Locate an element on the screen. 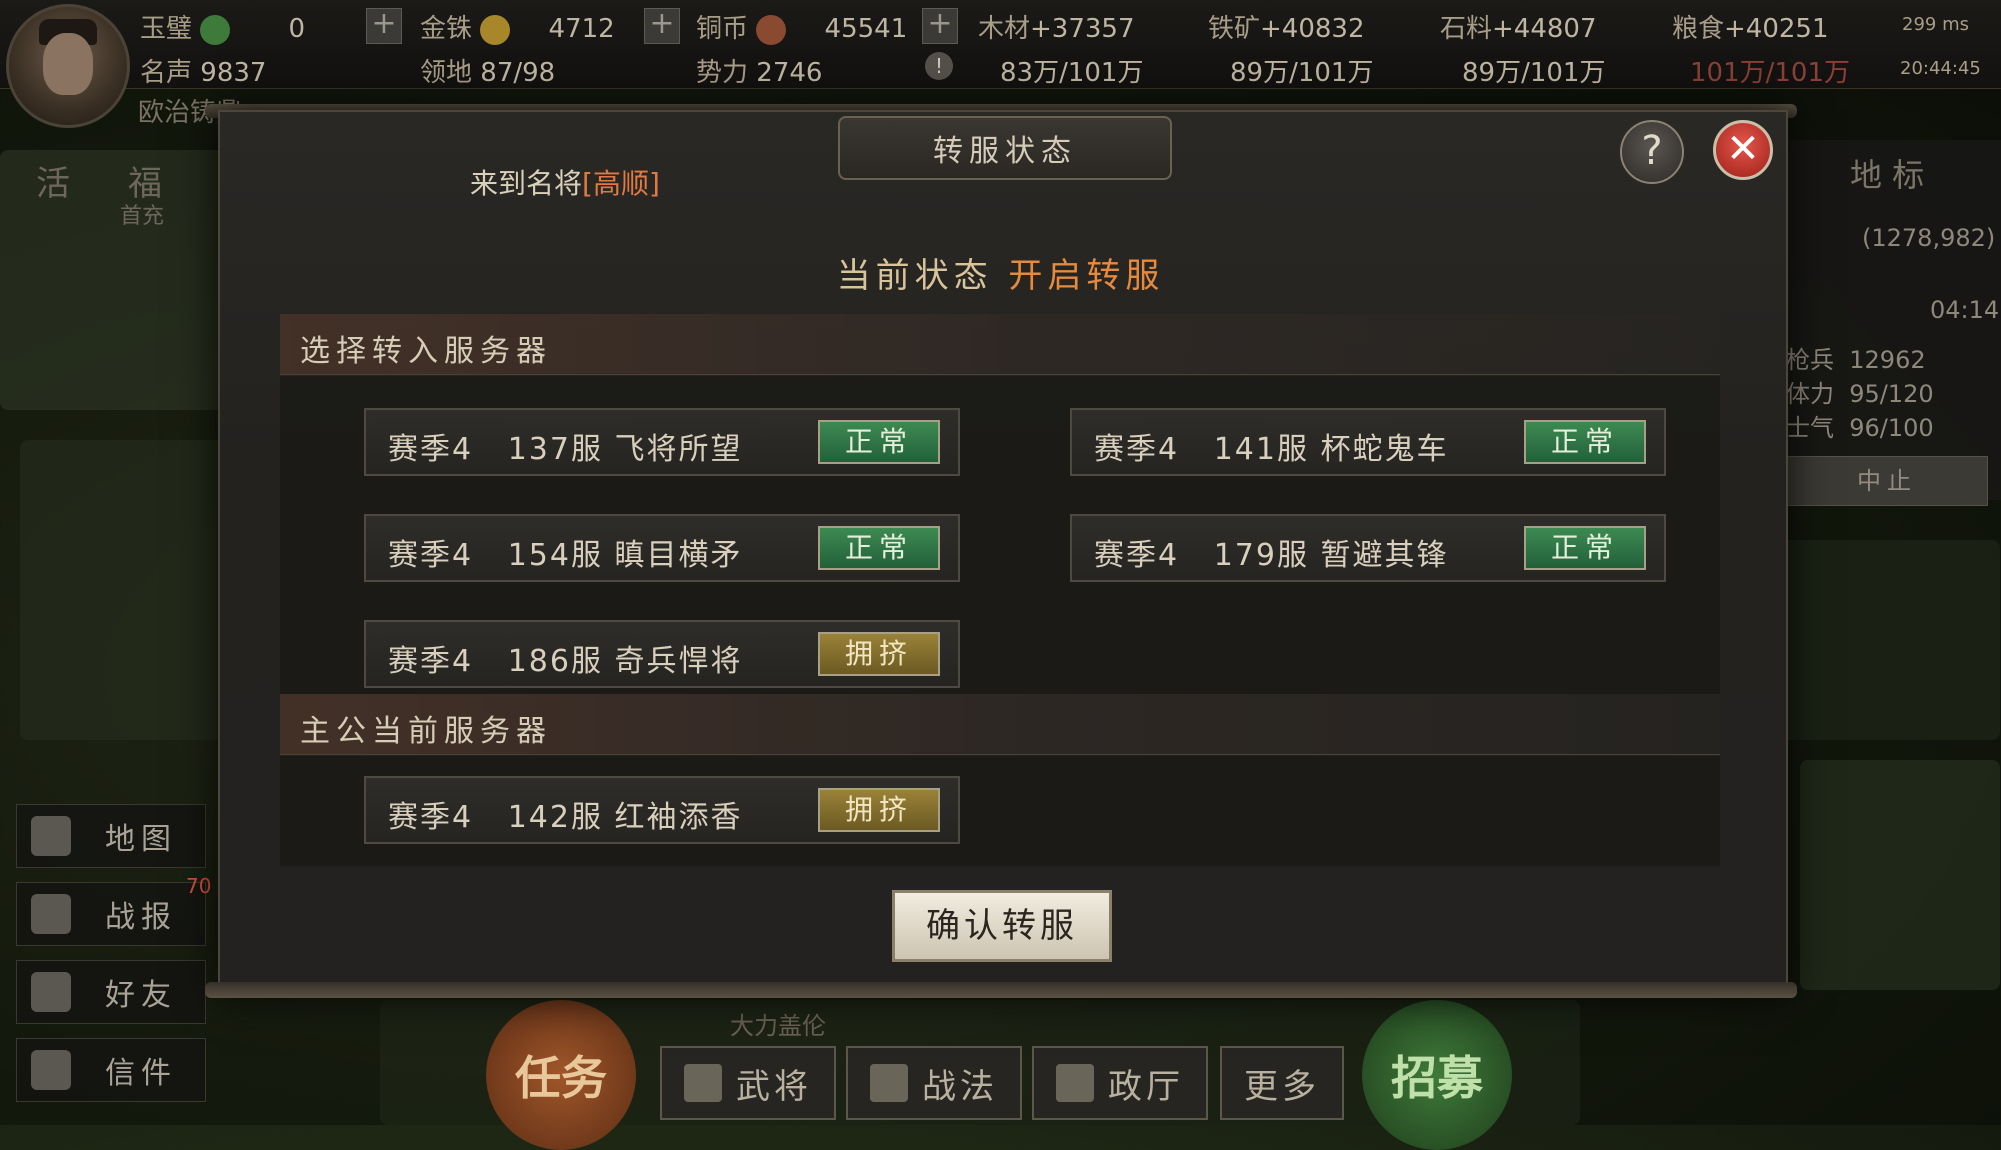 This screenshot has width=2001, height=1150. mail-button: 信件 is located at coordinates (111, 1070).